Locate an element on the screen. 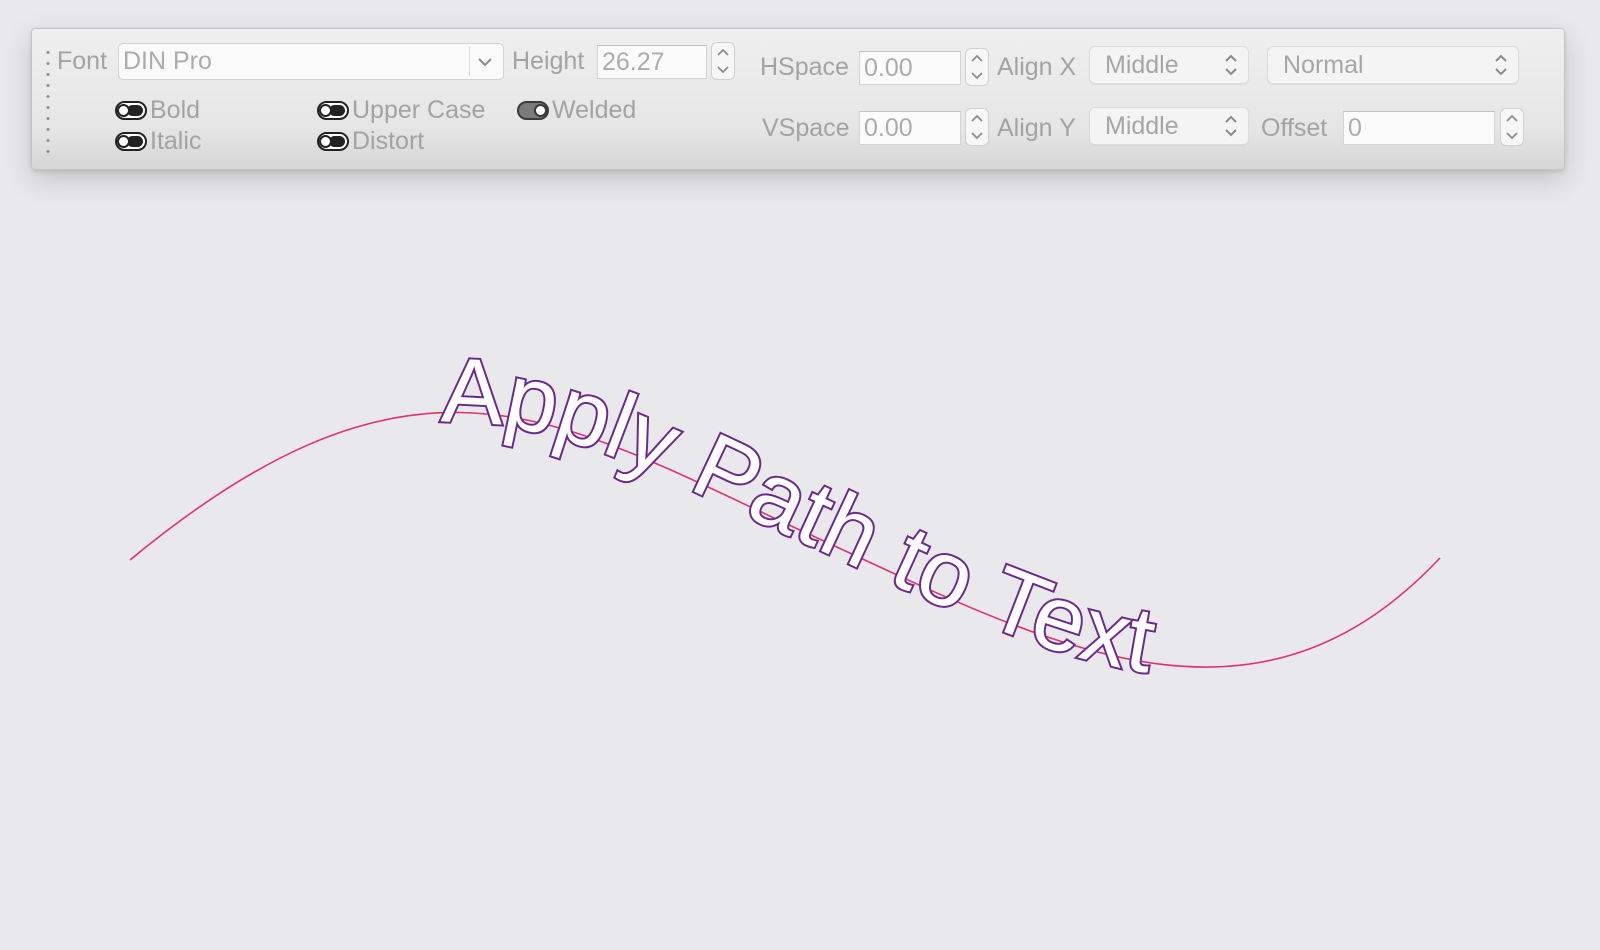 The image size is (1600, 950). vspace-label: VSpace is located at coordinates (806, 128).